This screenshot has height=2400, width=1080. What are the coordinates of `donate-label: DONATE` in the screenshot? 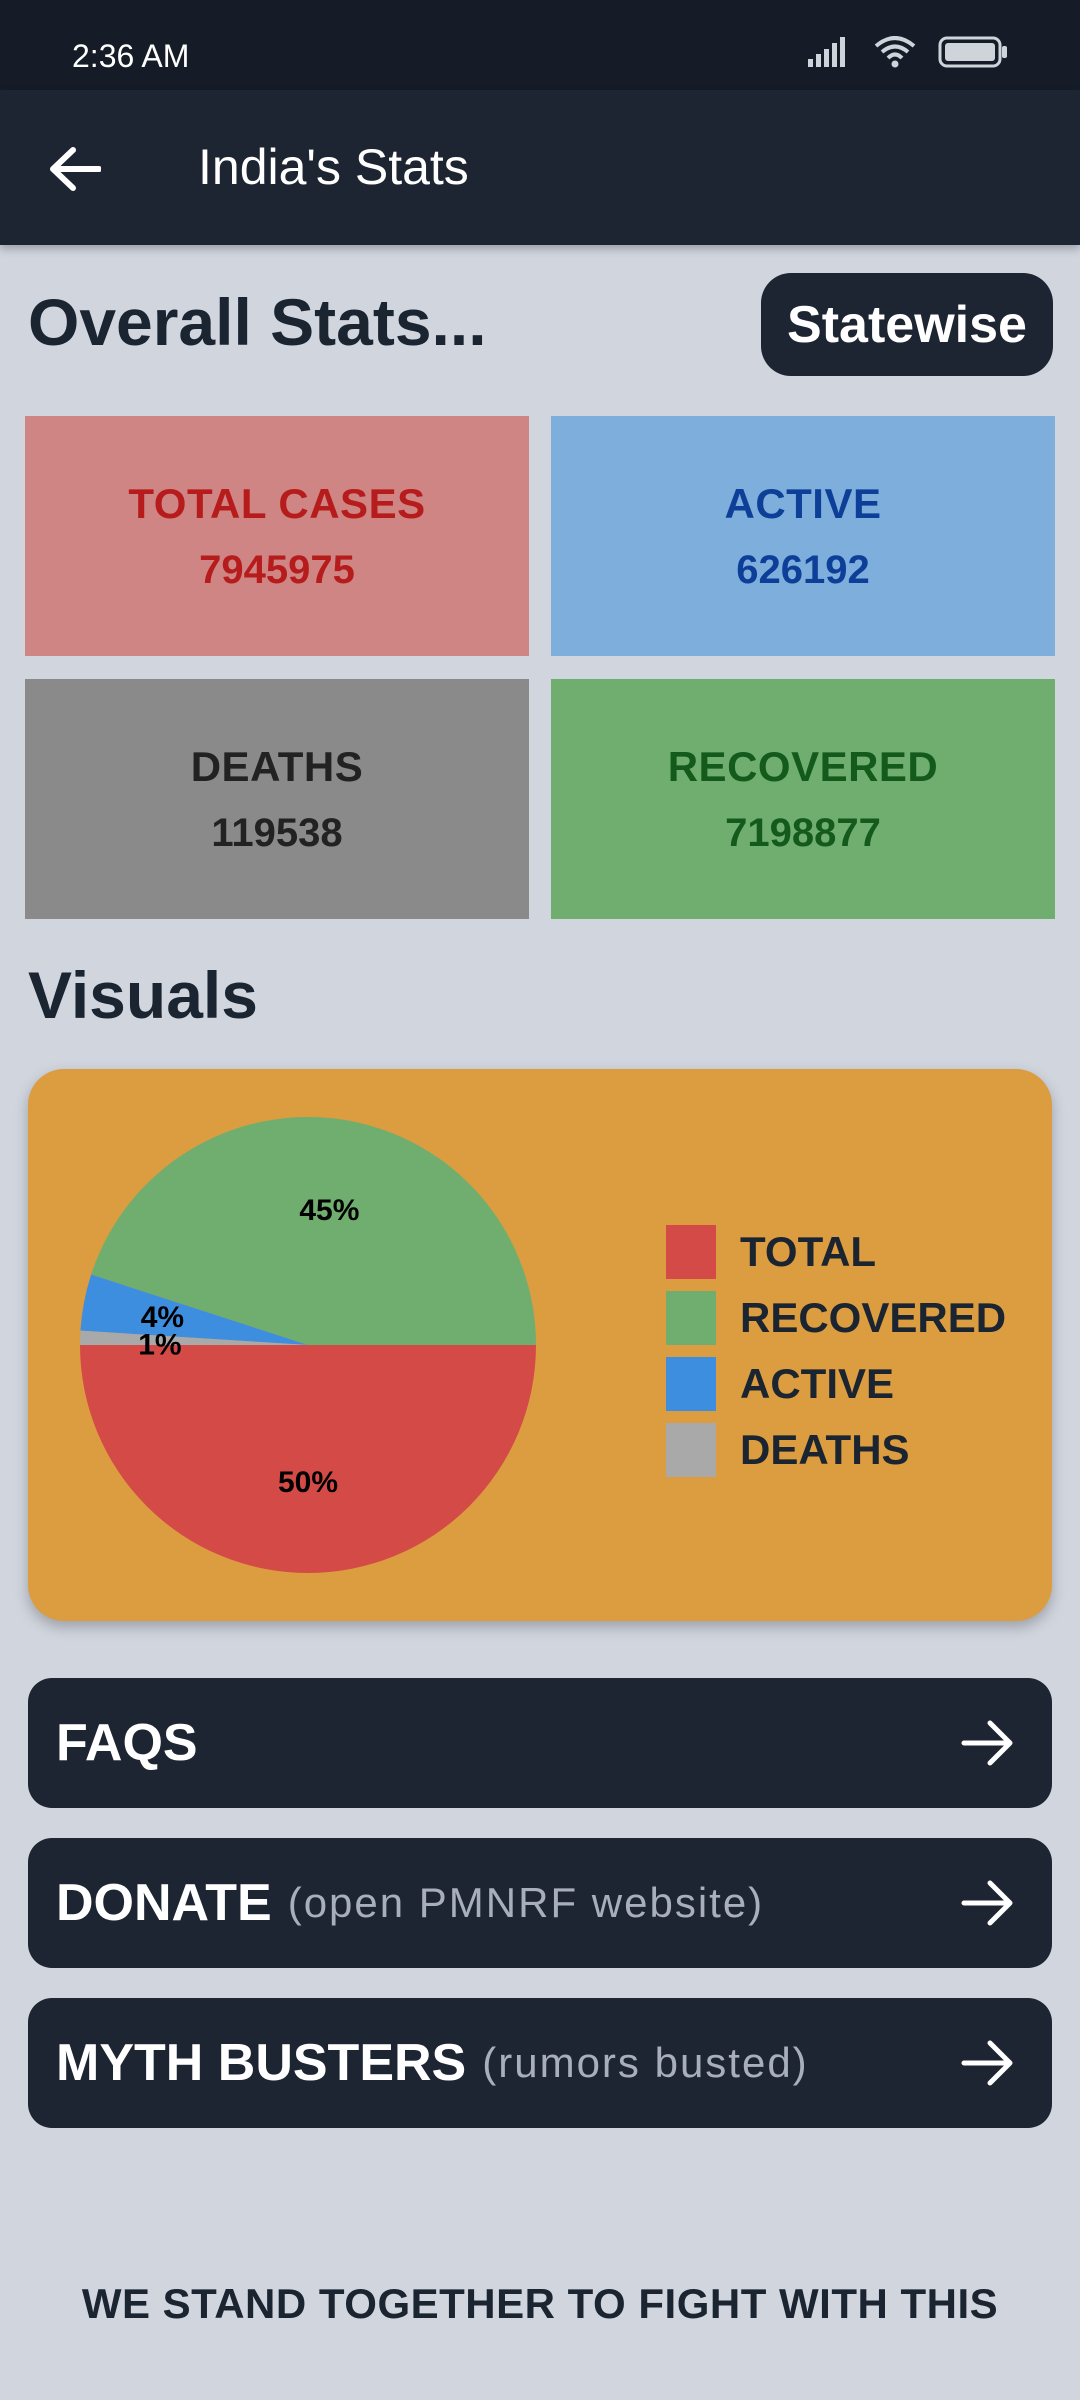 It's located at (164, 1903).